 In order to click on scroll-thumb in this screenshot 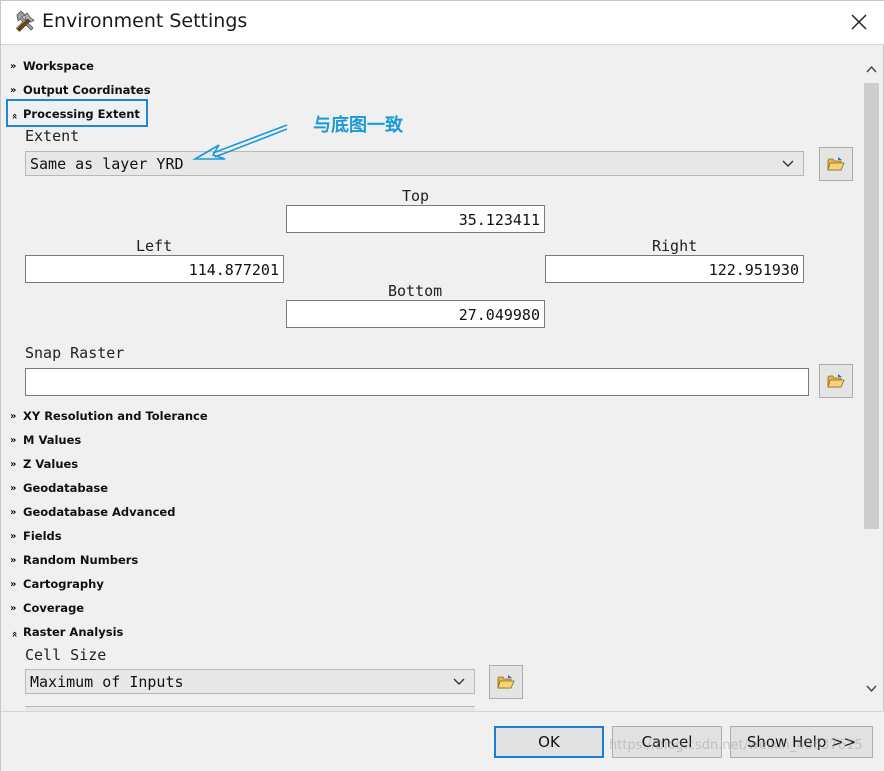, I will do `click(871, 306)`.